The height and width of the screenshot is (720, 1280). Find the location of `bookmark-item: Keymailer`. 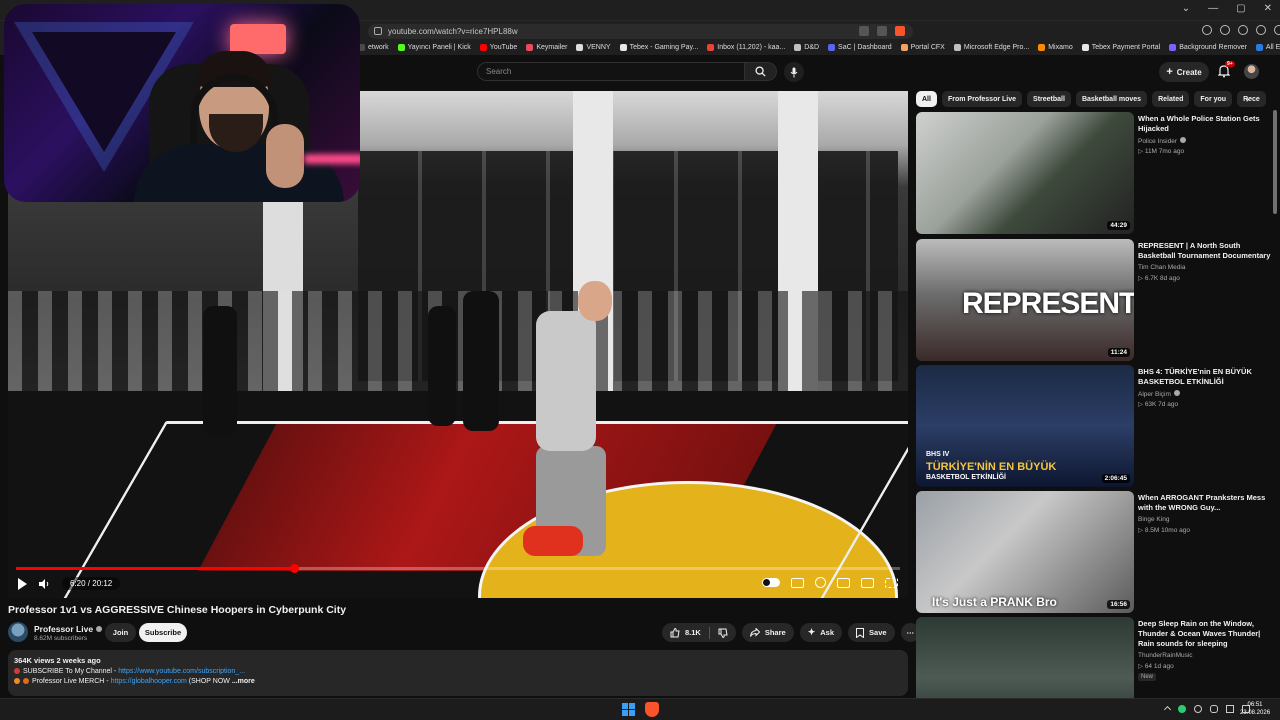

bookmark-item: Keymailer is located at coordinates (546, 47).